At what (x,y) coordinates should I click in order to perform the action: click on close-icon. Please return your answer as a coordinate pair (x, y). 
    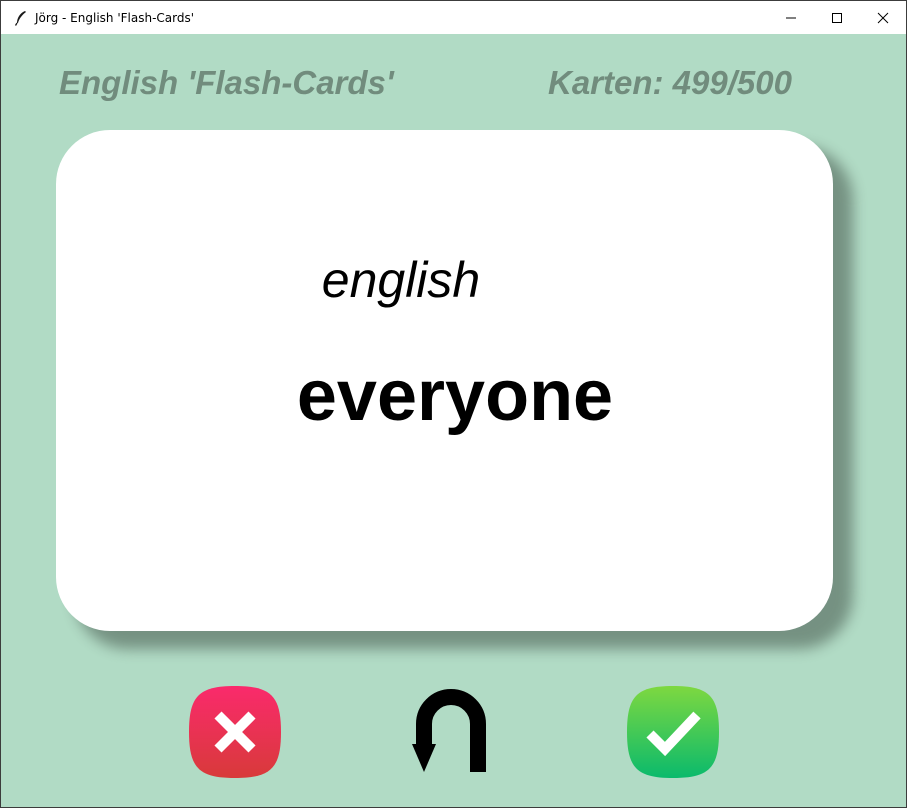
    Looking at the image, I should click on (883, 17).